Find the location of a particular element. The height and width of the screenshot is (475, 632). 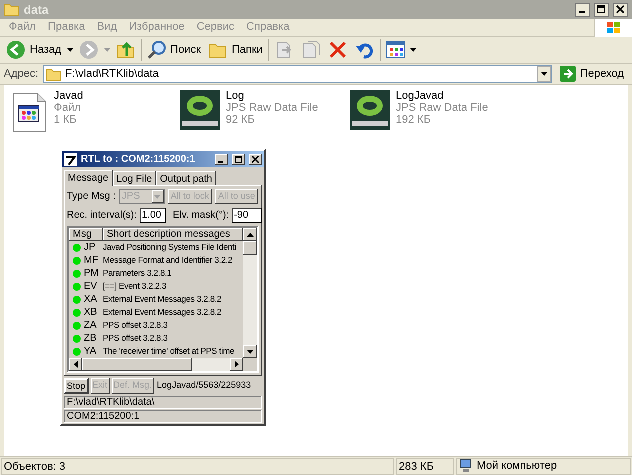

column-header: Short description messages is located at coordinates (173, 234).